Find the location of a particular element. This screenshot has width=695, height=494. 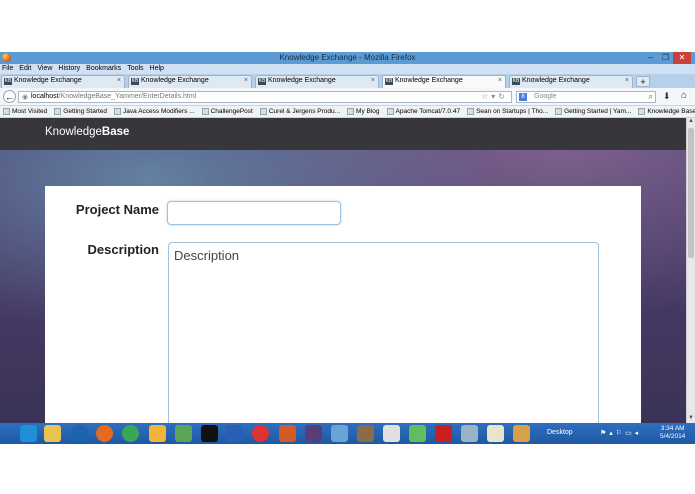

back-arrow-icon: ← is located at coordinates (9, 96).